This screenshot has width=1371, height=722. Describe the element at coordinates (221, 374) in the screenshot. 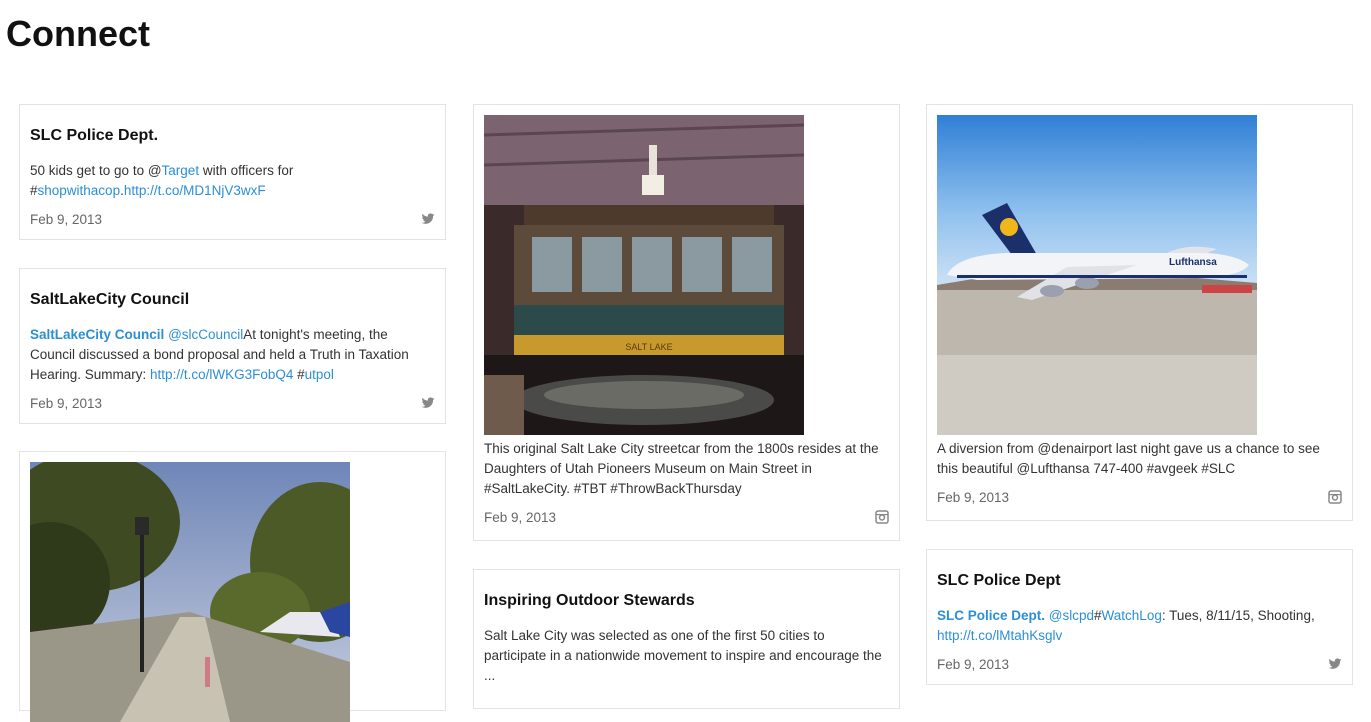

I see `url-link: http://t.co/lWKG3FobQ4` at that location.